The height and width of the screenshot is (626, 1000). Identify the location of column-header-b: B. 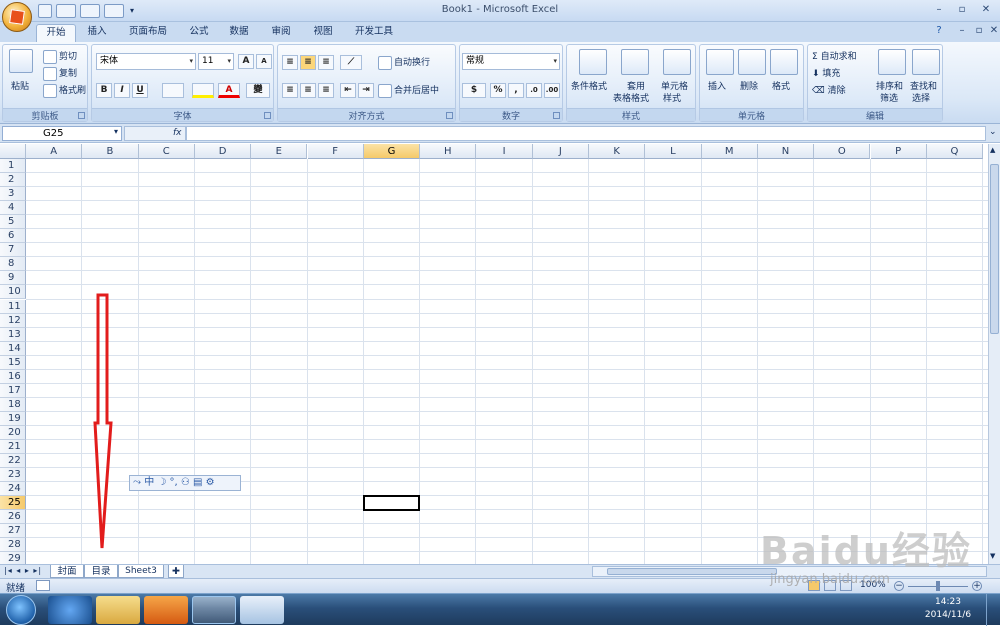
(110, 151).